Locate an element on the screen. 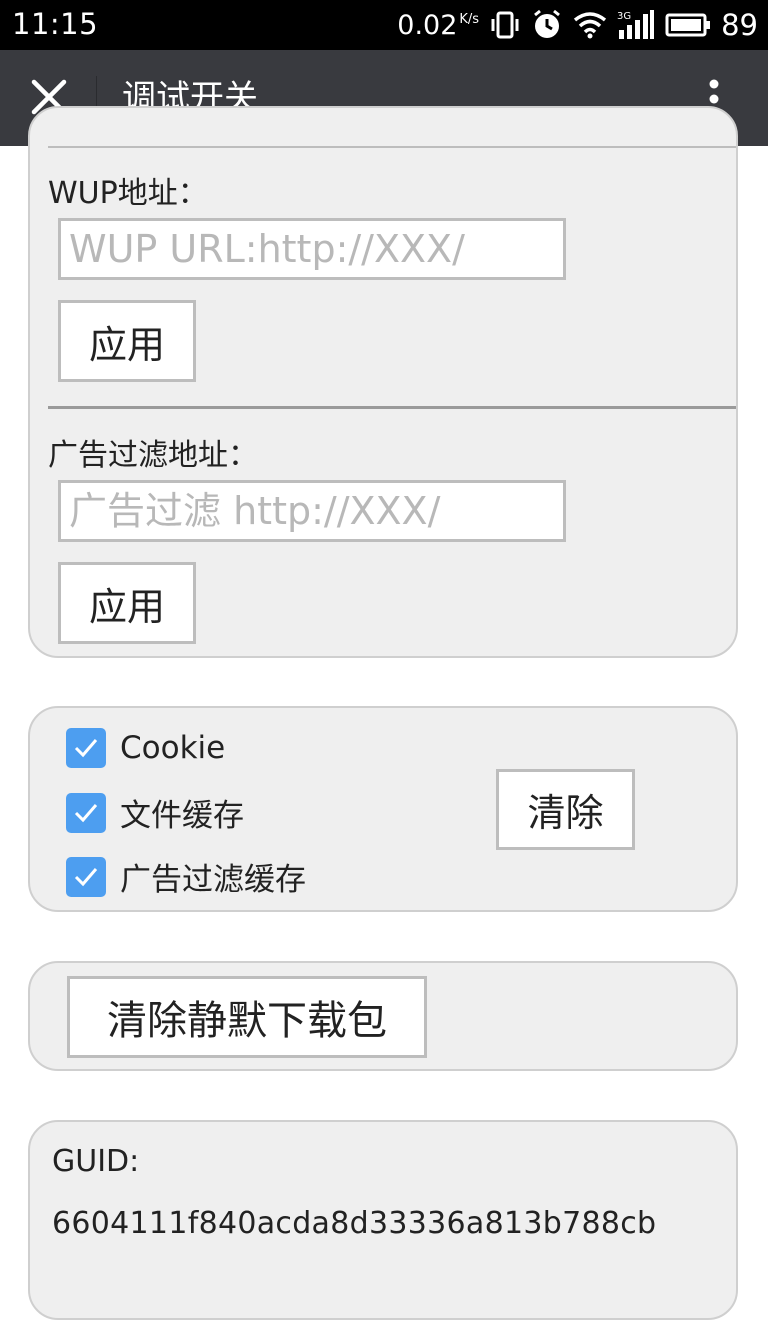 The image size is (768, 1320). wup-url-input is located at coordinates (312, 249).